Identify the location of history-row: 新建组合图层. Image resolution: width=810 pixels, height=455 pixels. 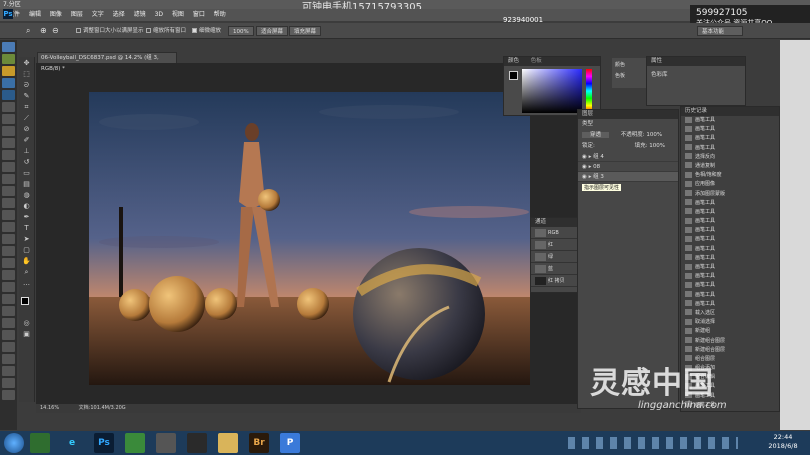
(730, 341).